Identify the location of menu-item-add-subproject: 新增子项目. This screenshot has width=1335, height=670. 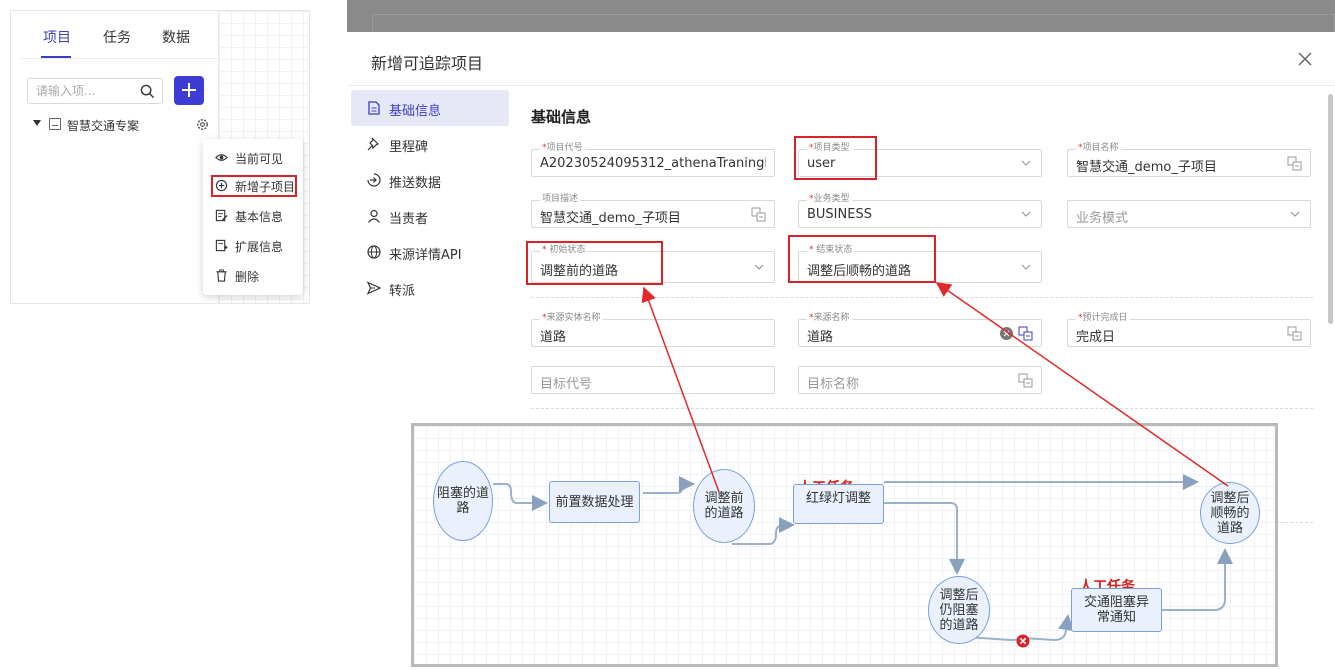
(254, 186).